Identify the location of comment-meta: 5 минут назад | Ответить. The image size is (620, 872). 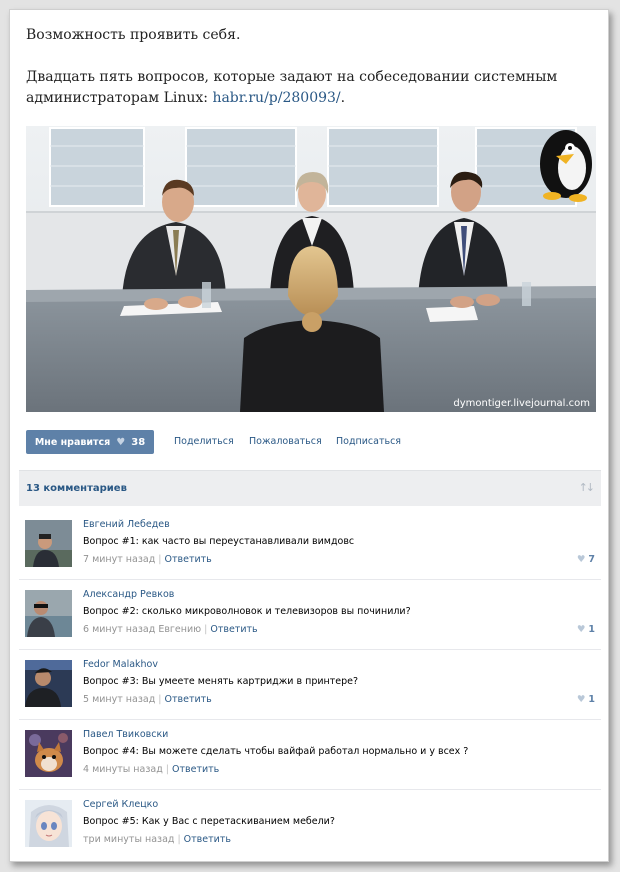
(147, 699).